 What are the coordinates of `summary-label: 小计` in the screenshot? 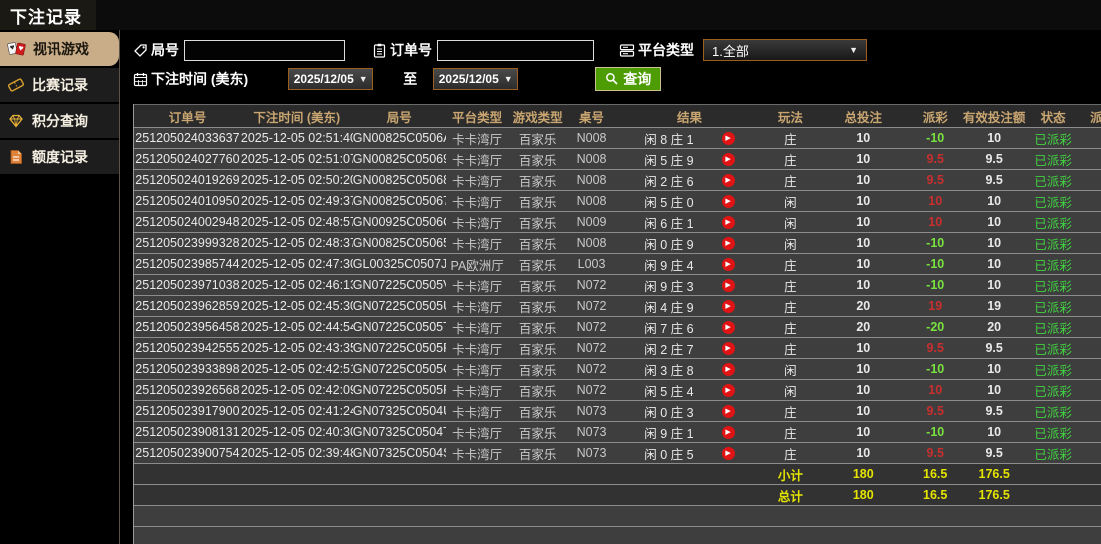 It's located at (790, 475).